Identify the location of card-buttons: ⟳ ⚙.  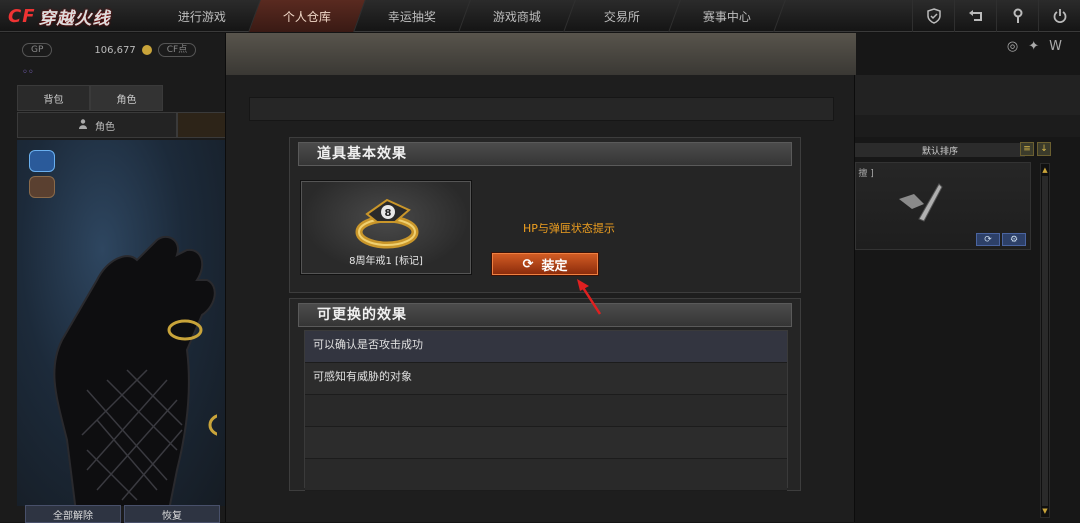
(1001, 239).